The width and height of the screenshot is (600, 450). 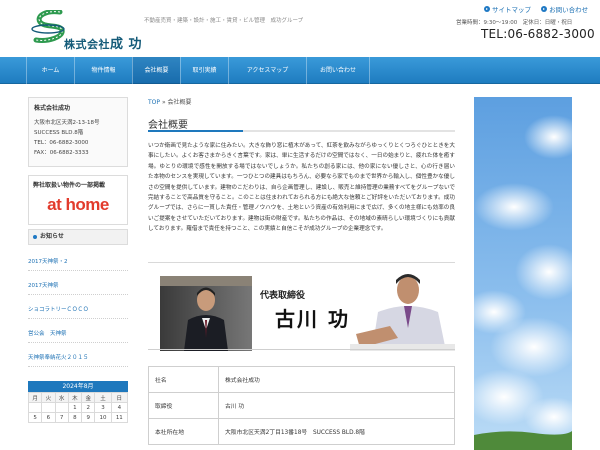 What do you see at coordinates (183, 379) in the screenshot?
I see `info-label: 社名` at bounding box center [183, 379].